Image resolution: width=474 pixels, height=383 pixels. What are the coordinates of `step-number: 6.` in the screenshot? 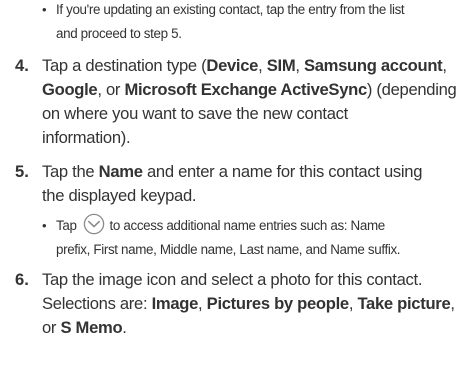 It's located at (22, 279).